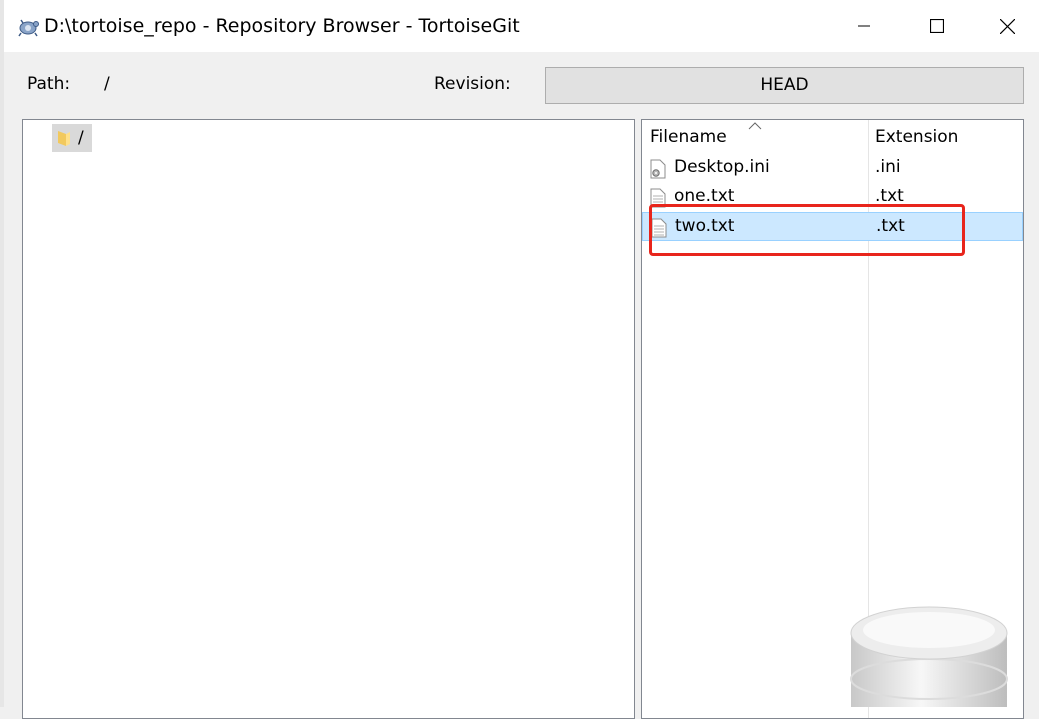 Image resolution: width=1039 pixels, height=719 pixels. Describe the element at coordinates (929, 656) in the screenshot. I see `repository-database-icon` at that location.